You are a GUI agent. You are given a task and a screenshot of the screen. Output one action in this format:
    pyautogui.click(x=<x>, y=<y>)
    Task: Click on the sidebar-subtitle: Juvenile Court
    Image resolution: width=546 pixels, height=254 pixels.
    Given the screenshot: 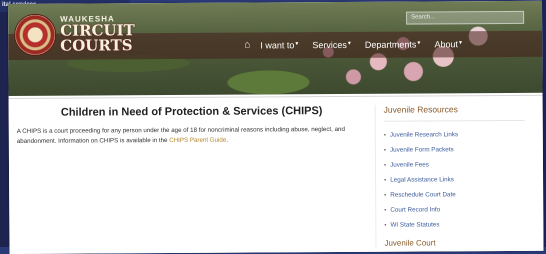 What is the action you would take?
    pyautogui.click(x=410, y=243)
    